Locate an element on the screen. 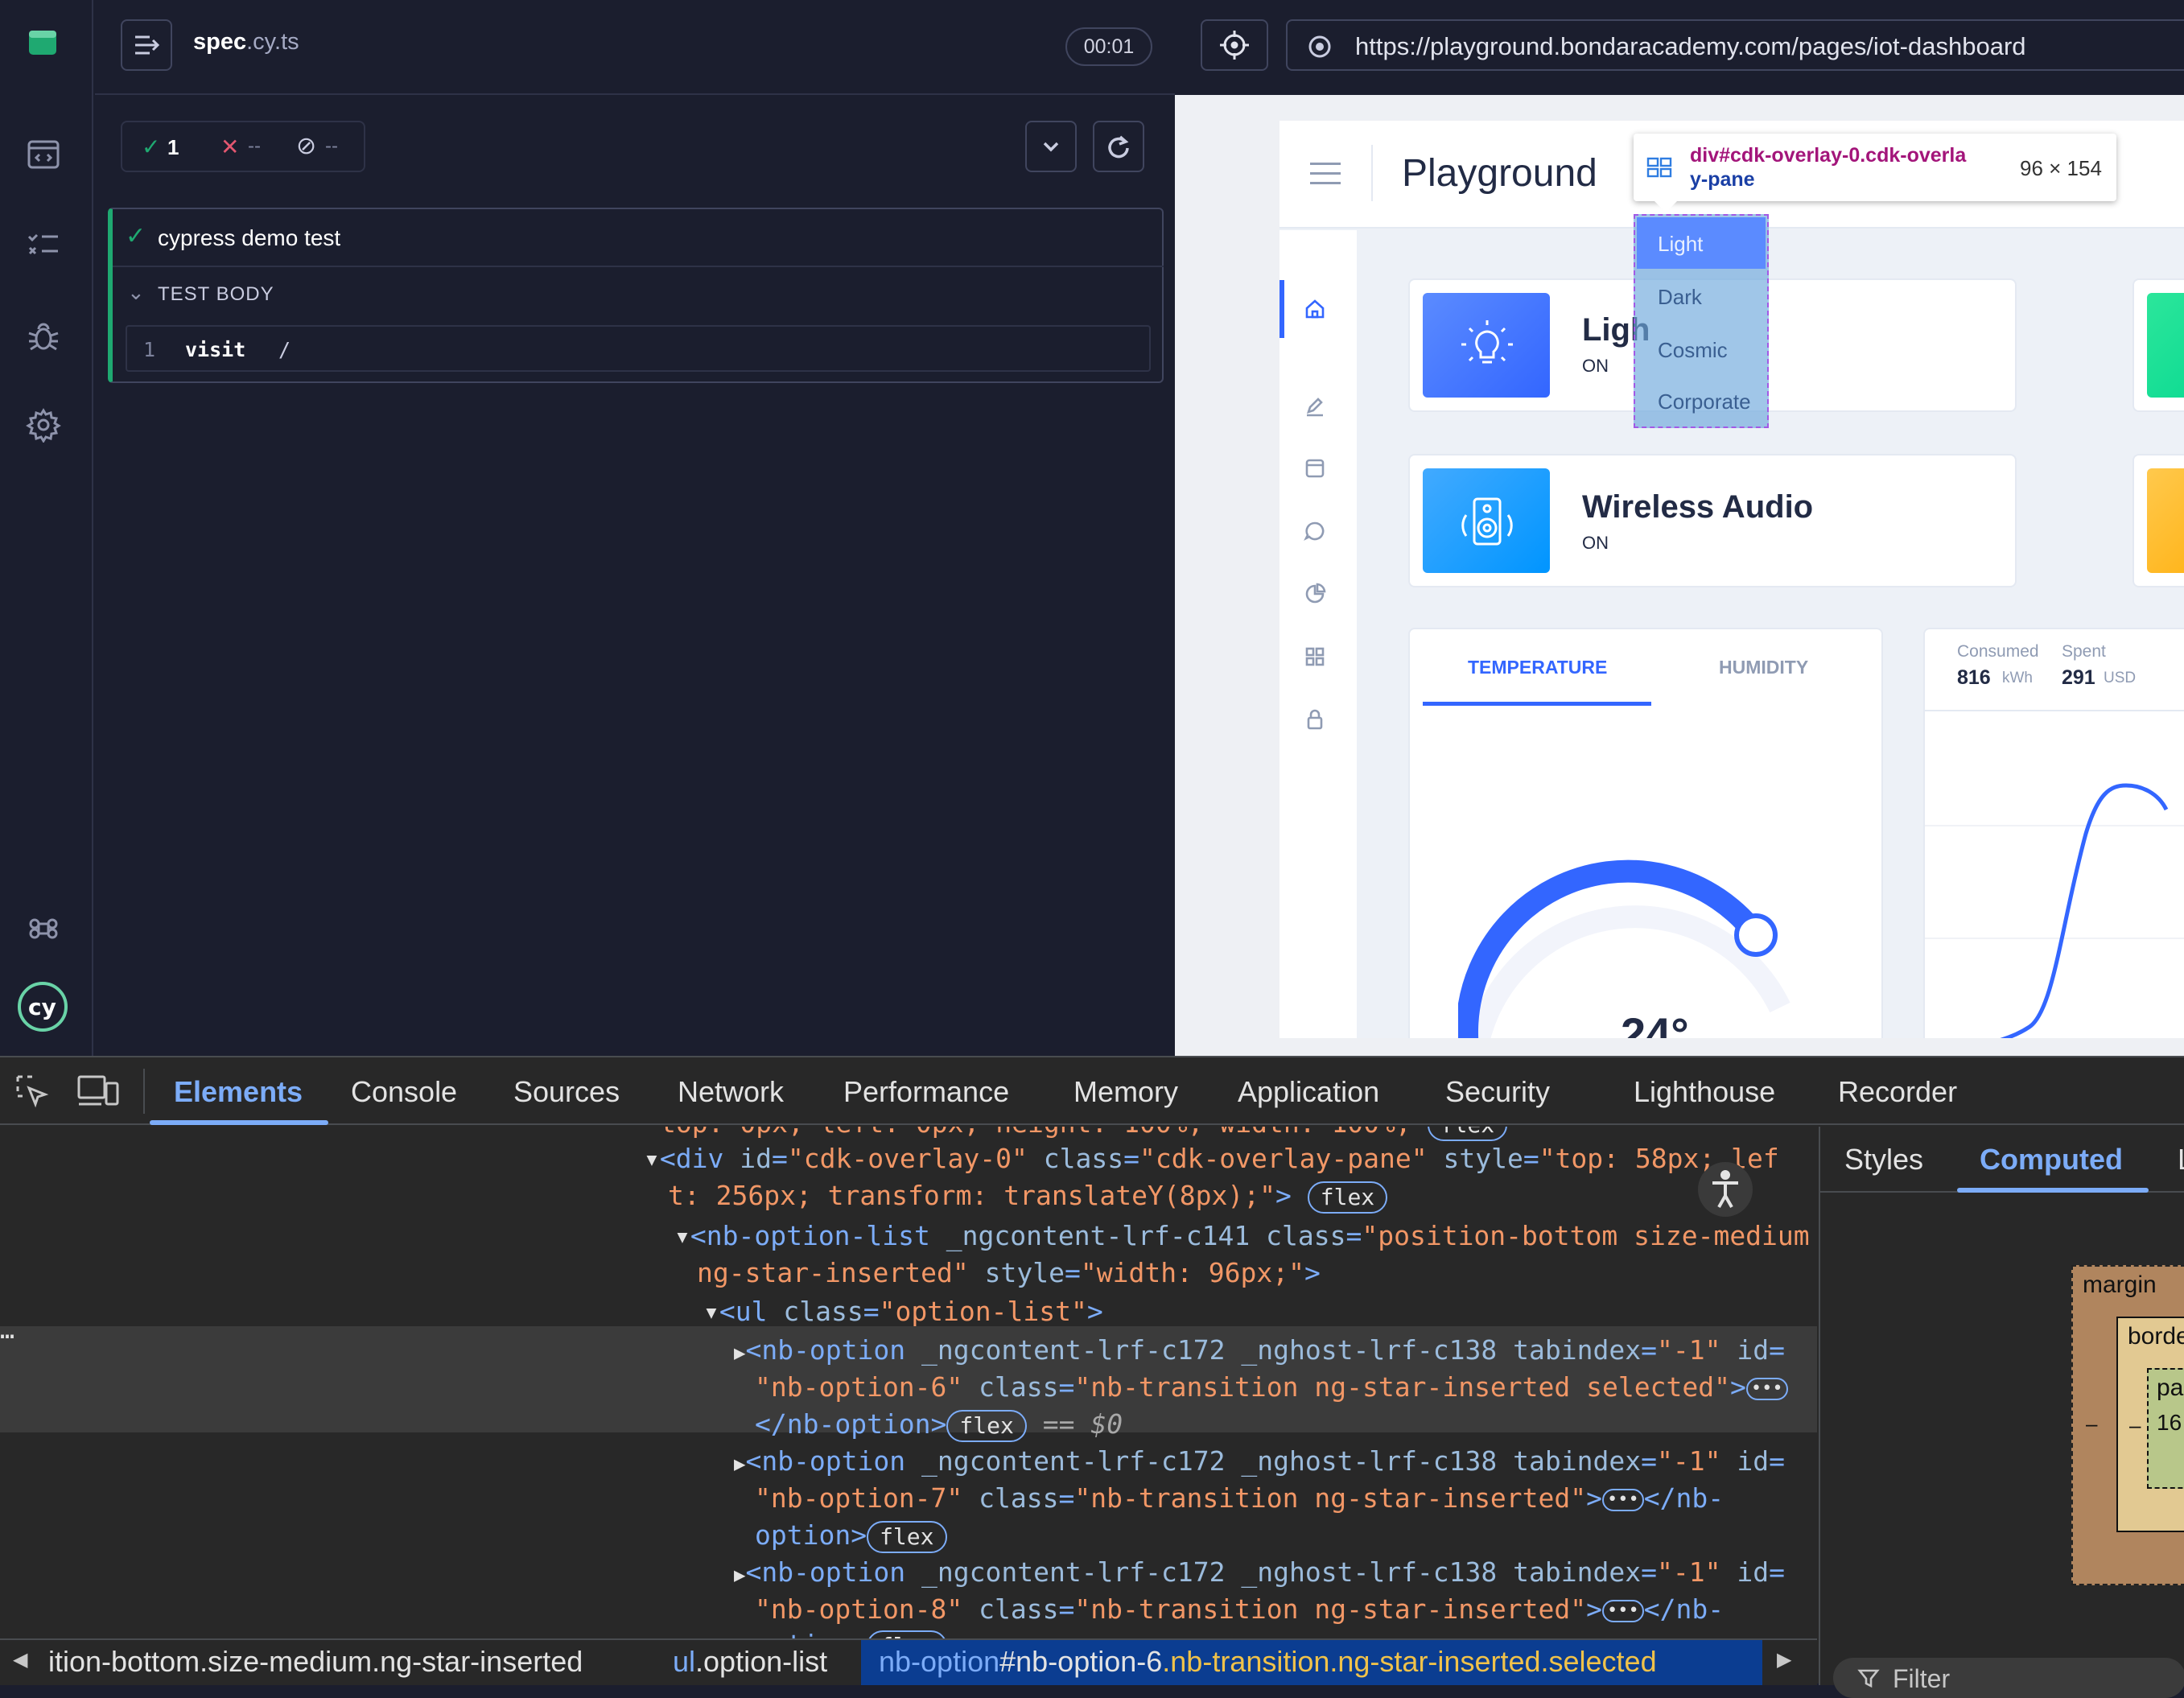 The width and height of the screenshot is (2184, 1698). inspect-element-icon is located at coordinates (32, 1091).